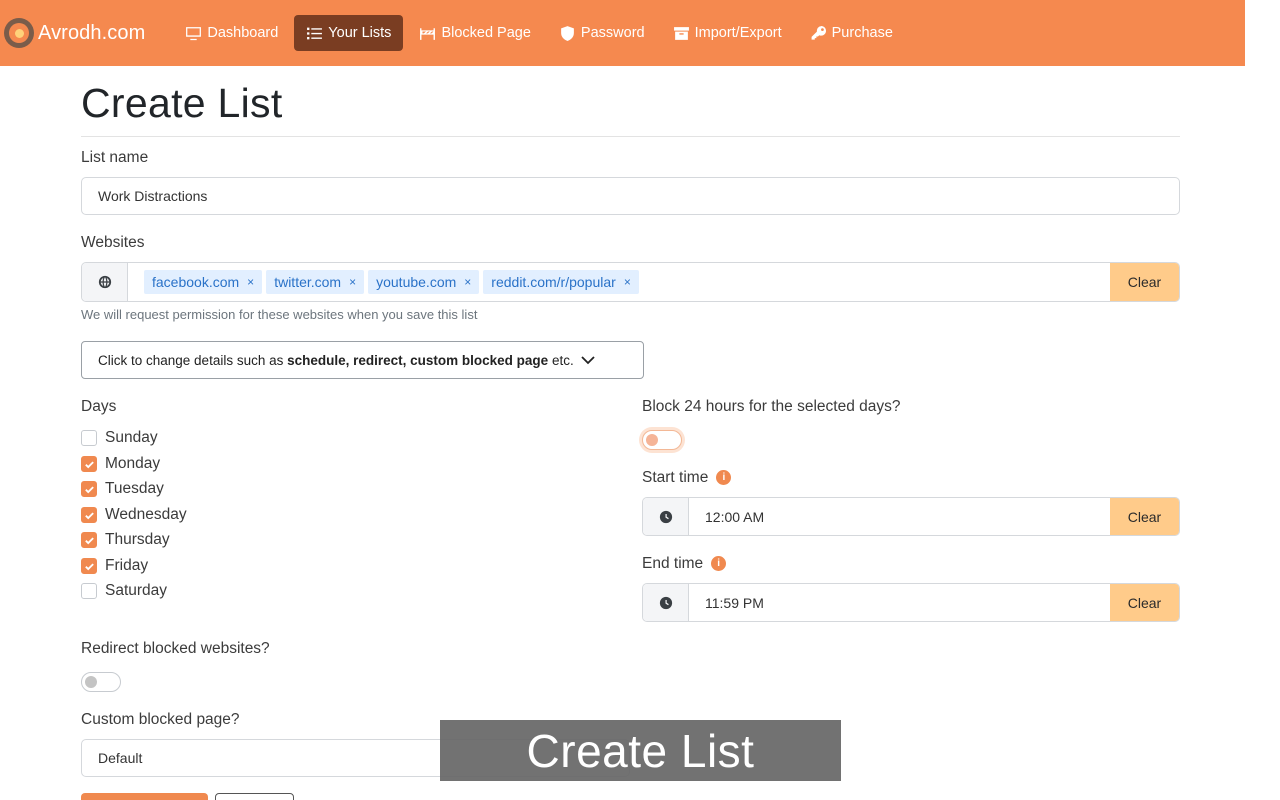 The image size is (1280, 800). What do you see at coordinates (1144, 602) in the screenshot?
I see `end-time-clear-button: Clear` at bounding box center [1144, 602].